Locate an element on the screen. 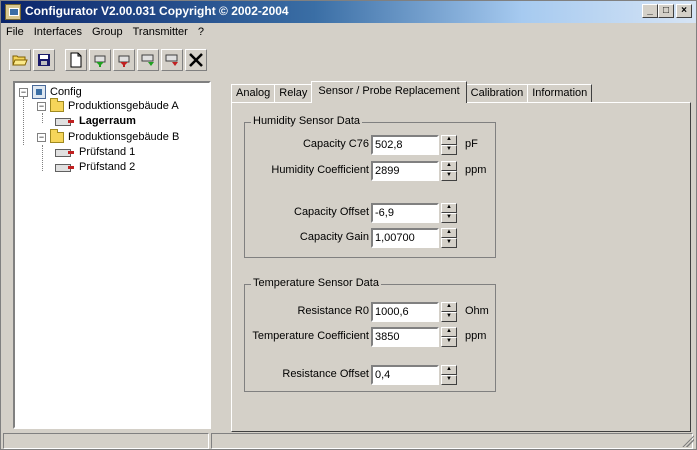 The image size is (697, 450). menu-help: ? is located at coordinates (201, 32).